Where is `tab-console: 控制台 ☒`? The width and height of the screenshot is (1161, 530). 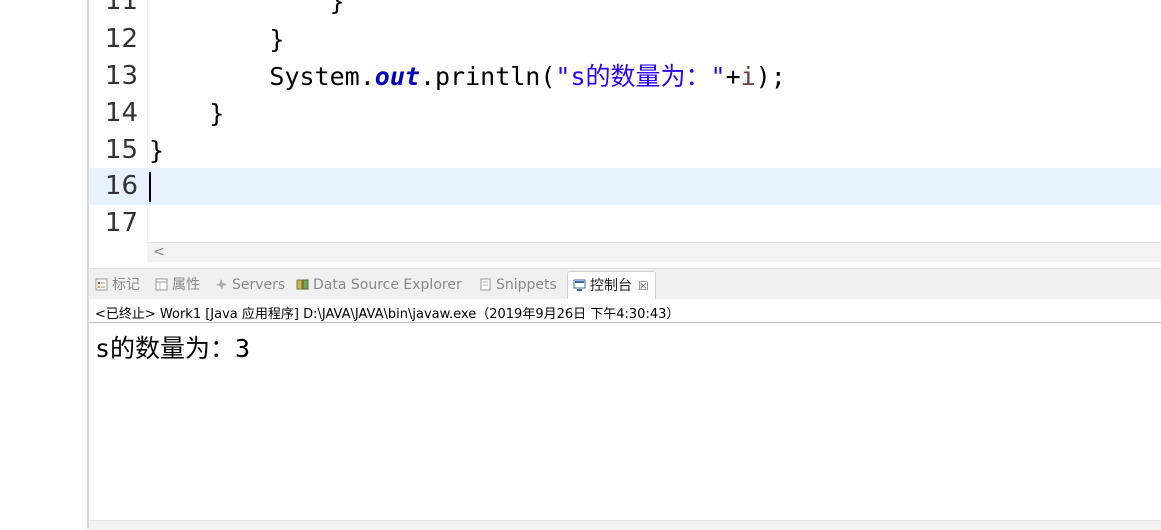 tab-console: 控制台 ☒ is located at coordinates (611, 285).